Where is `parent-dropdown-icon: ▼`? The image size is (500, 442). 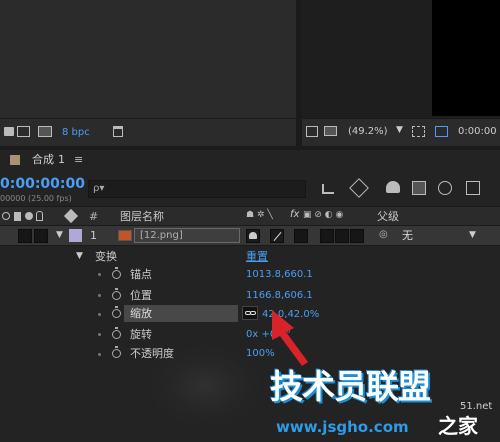 parent-dropdown-icon: ▼ is located at coordinates (472, 235).